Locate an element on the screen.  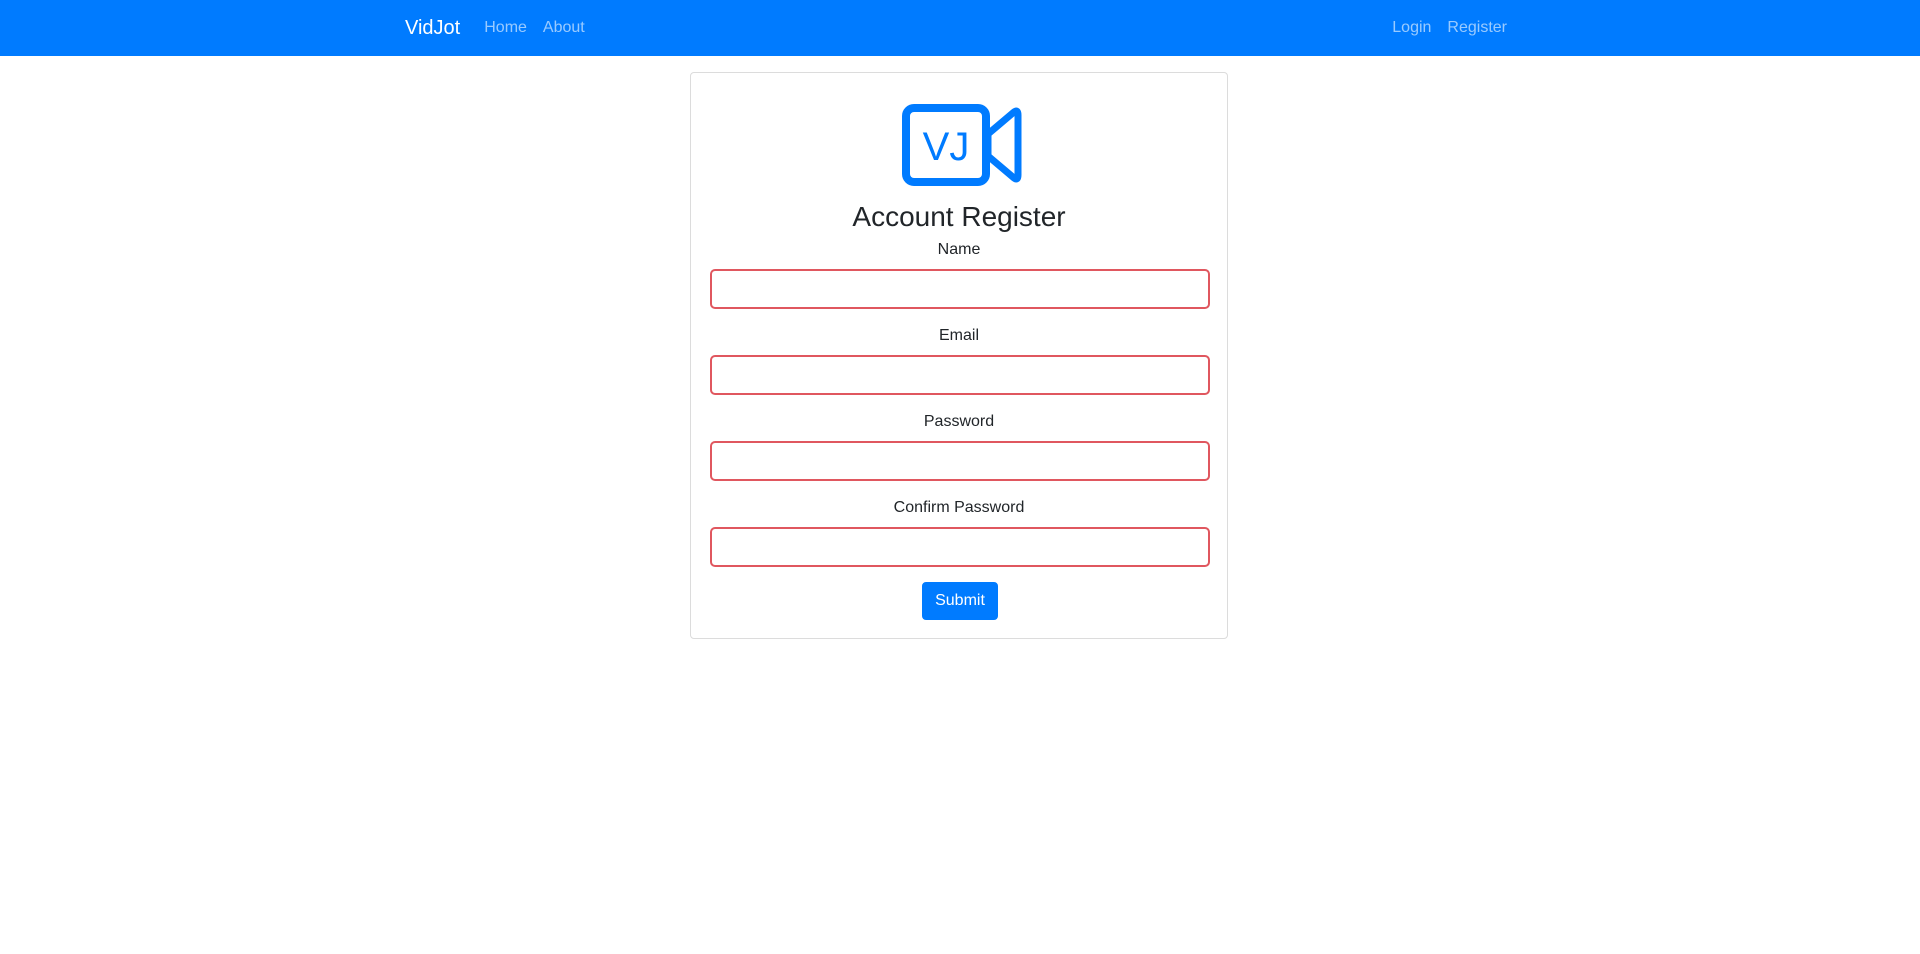
nav-link-login: Login is located at coordinates (1411, 28).